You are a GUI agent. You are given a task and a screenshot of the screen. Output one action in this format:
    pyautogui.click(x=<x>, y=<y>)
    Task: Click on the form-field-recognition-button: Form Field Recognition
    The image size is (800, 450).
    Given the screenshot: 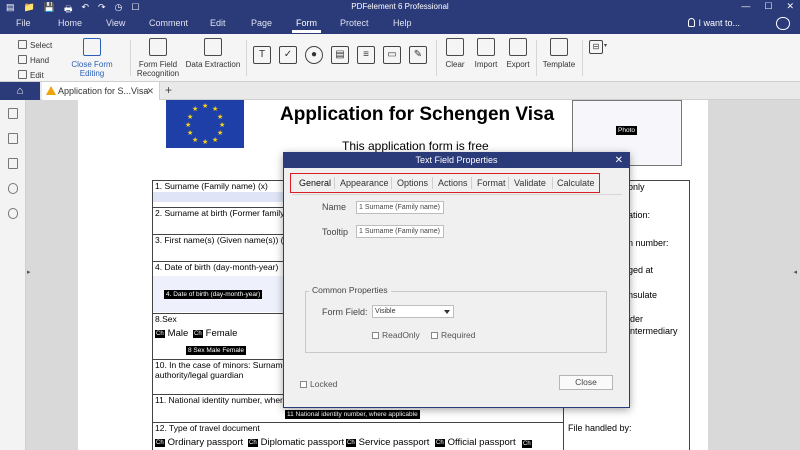 What is the action you would take?
    pyautogui.click(x=158, y=58)
    